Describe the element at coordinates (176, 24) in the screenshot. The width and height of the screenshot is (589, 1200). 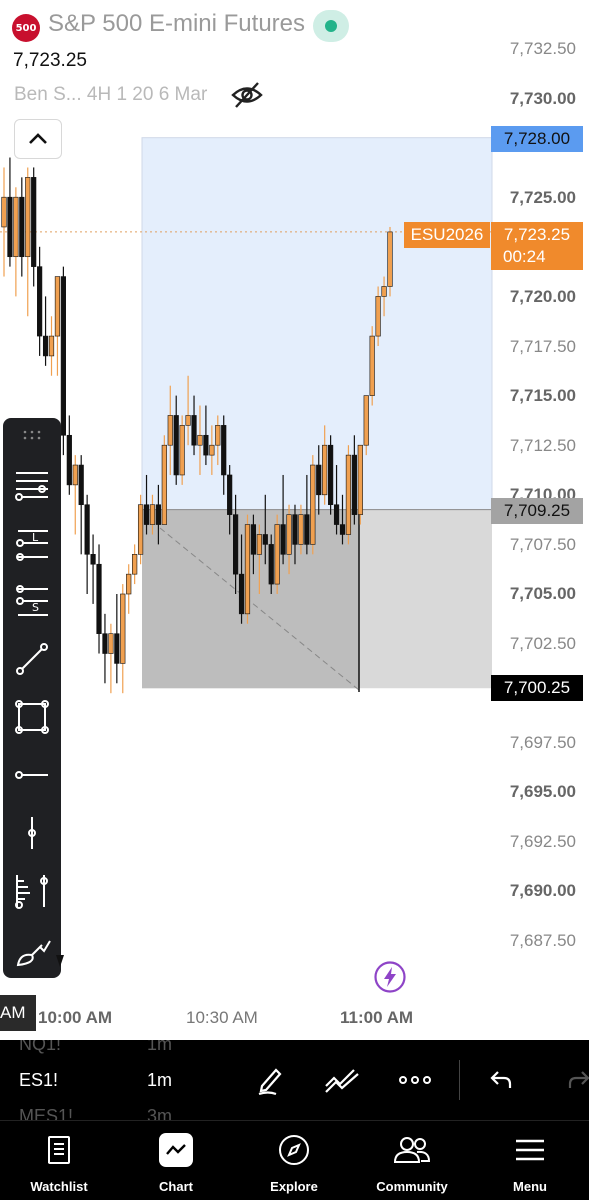
I see `symbol-title: S&P 500 E-mini Futures` at that location.